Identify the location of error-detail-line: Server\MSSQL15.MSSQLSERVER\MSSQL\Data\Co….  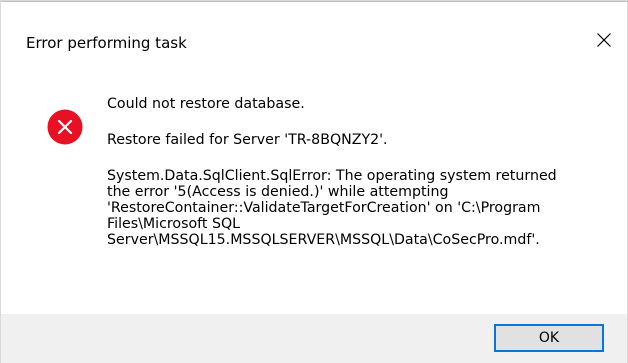
(323, 240).